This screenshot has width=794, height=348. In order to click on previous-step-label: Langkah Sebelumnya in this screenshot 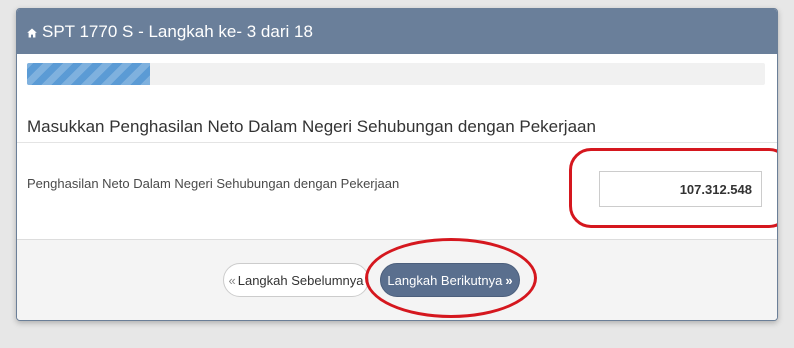, I will do `click(300, 280)`.